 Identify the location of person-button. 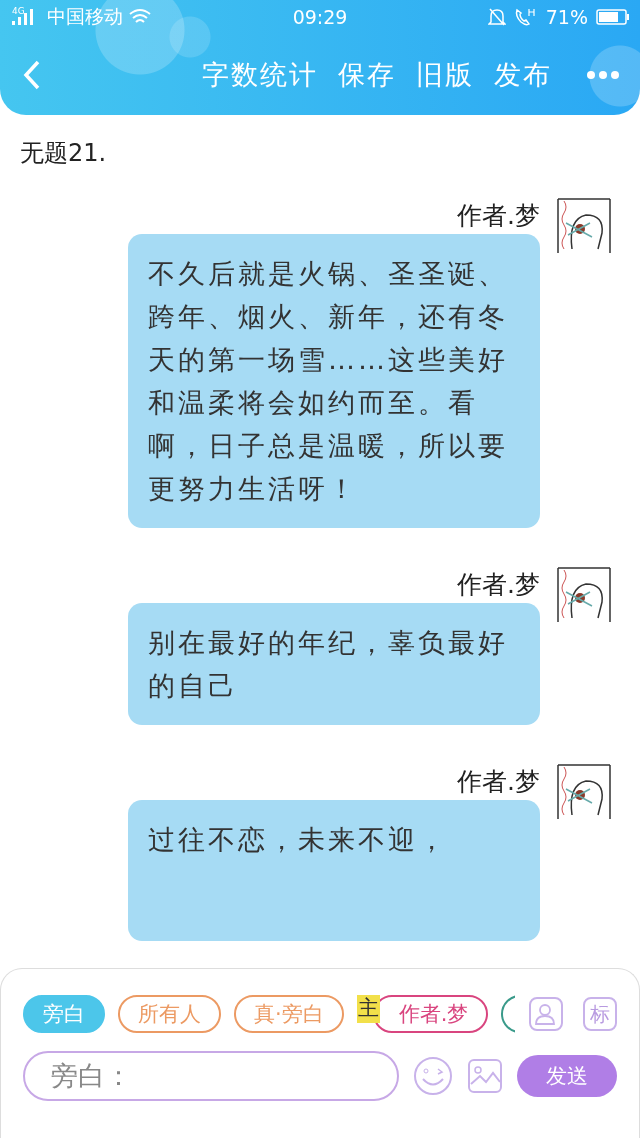
(546, 1014).